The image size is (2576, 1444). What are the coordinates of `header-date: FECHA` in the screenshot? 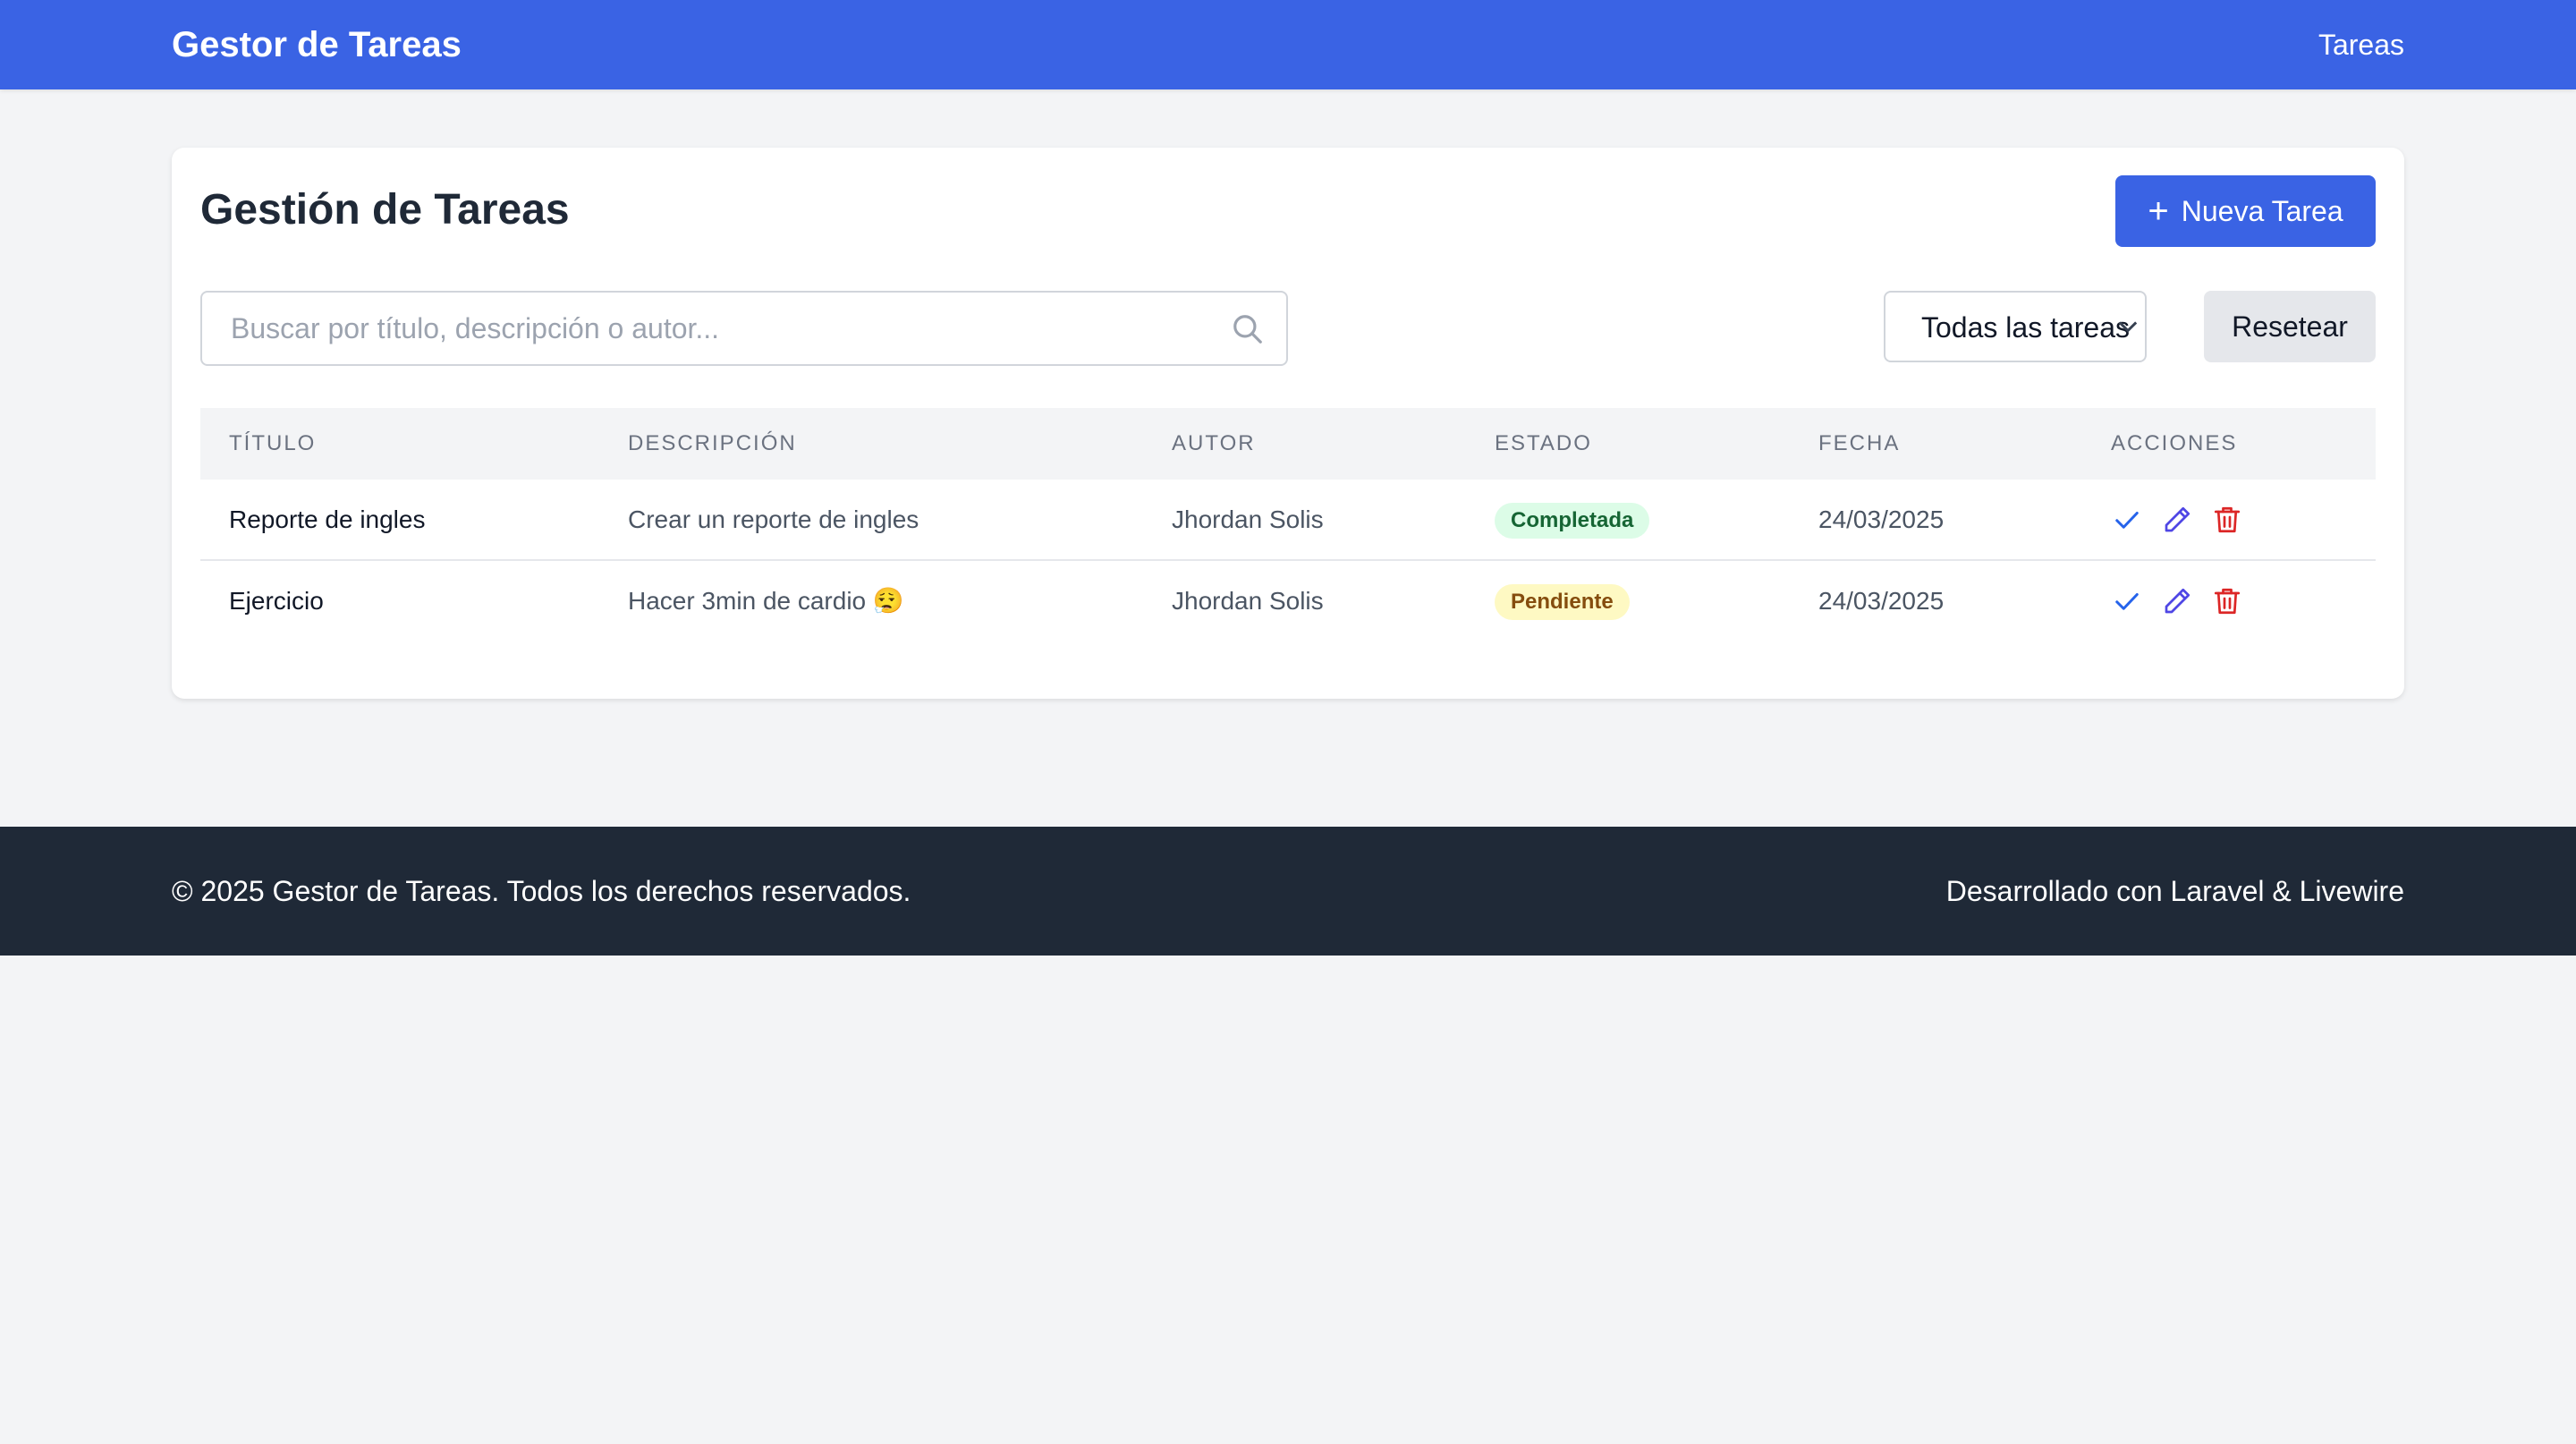 It's located at (1859, 443).